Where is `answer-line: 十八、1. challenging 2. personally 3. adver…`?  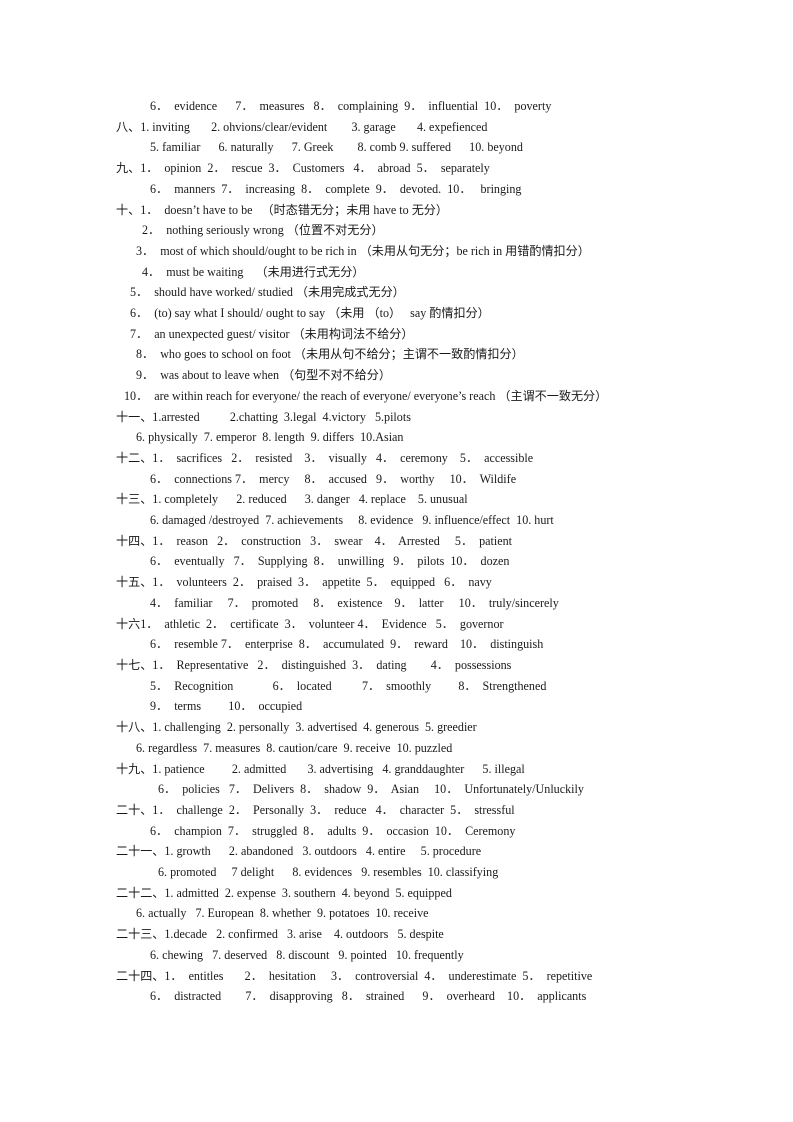
answer-line: 十八、1. challenging 2. personally 3. adver… is located at coordinates (296, 727).